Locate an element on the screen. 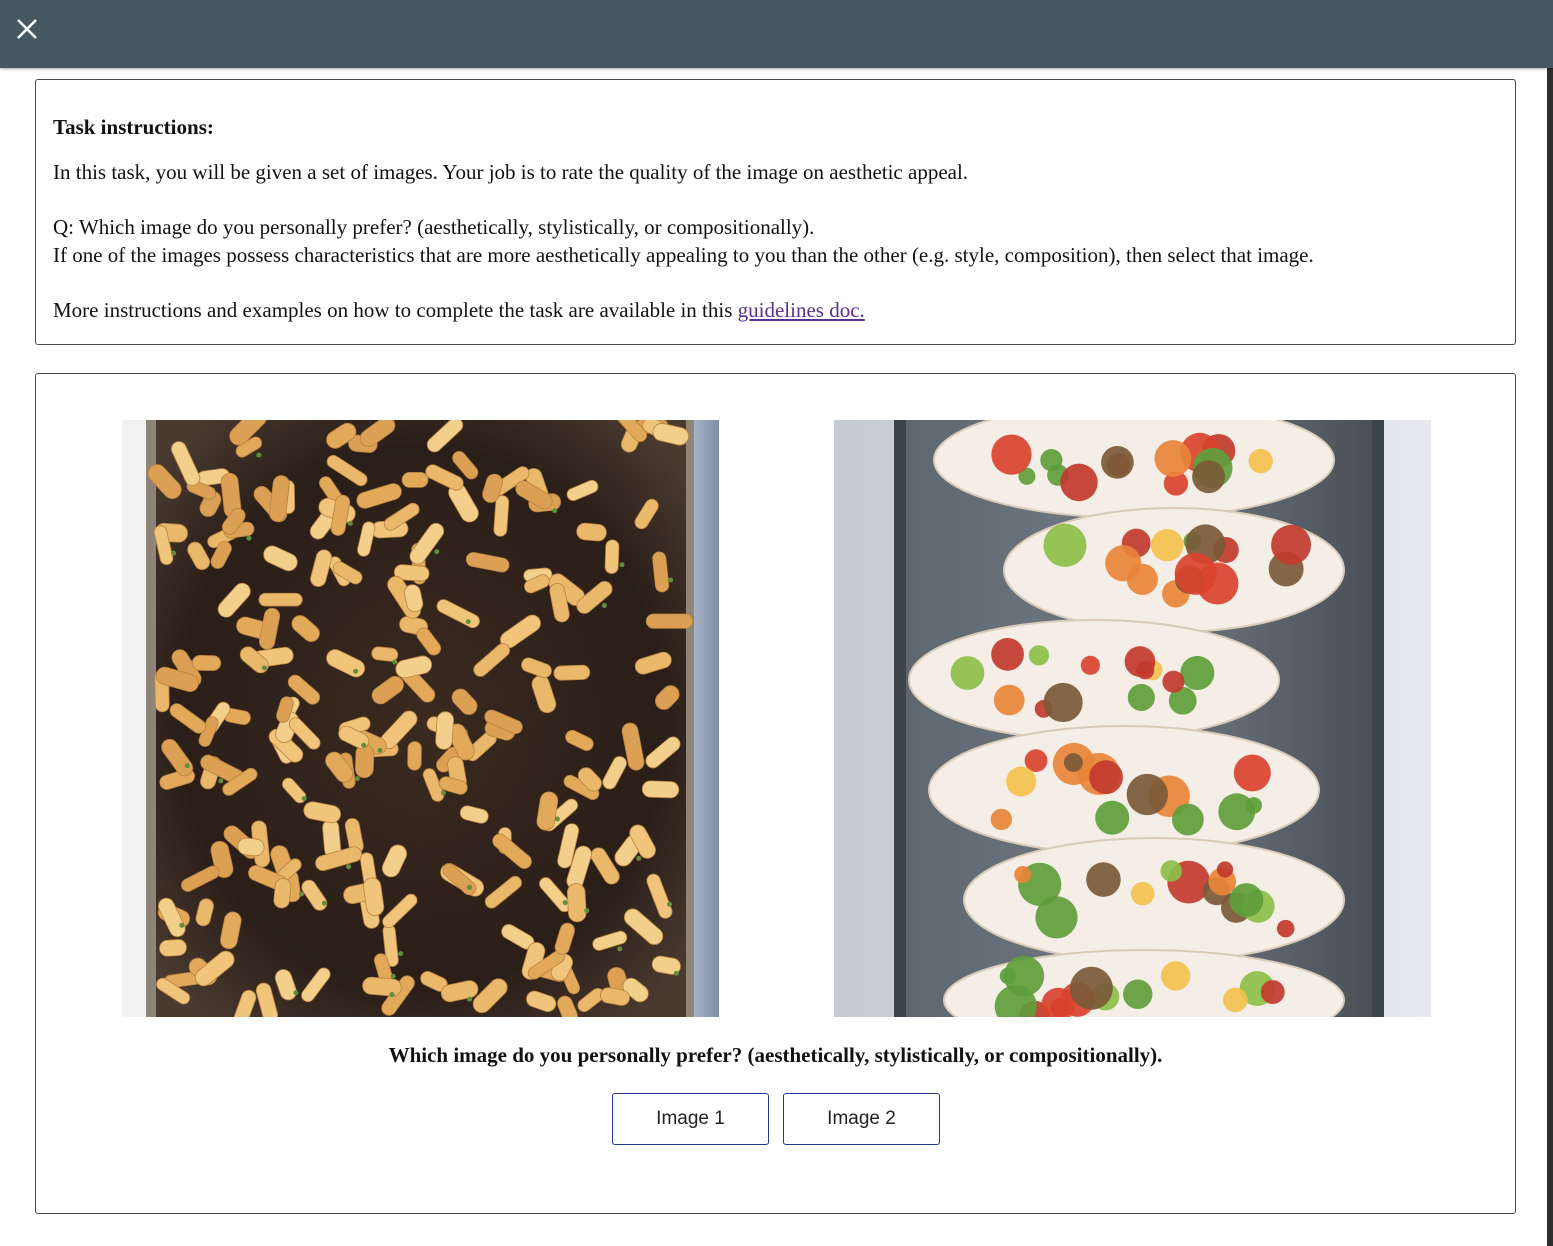 The width and height of the screenshot is (1553, 1246). image-2-button: Image 2 is located at coordinates (861, 1119).